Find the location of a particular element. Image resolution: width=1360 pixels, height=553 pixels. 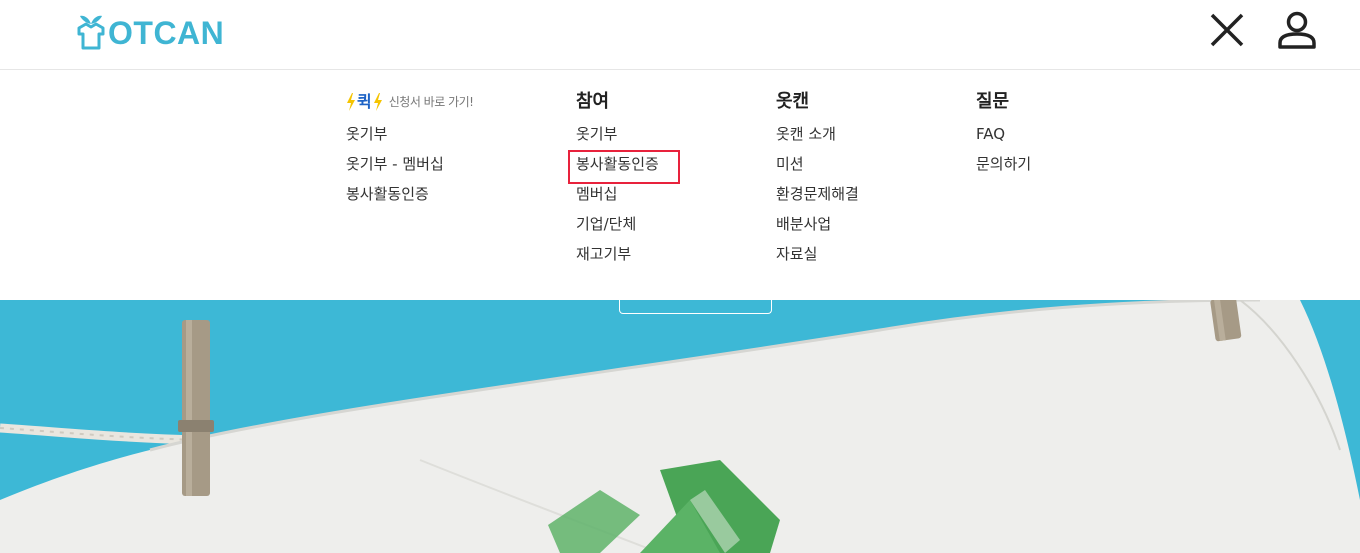

menu-item-corporate: 기업/단체 is located at coordinates (617, 229).